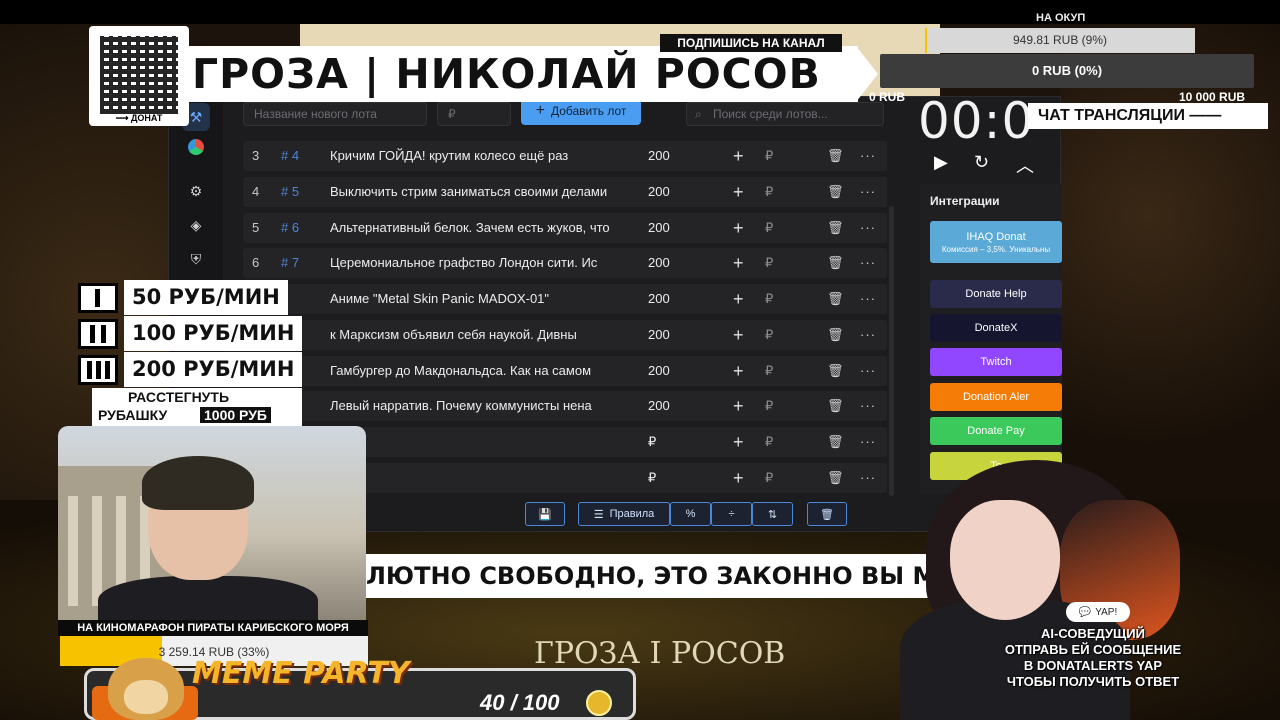 This screenshot has width=1280, height=720. I want to click on lot-name: Кричим ГОЙДА! крутим колесо ещё раз, so click(474, 156).